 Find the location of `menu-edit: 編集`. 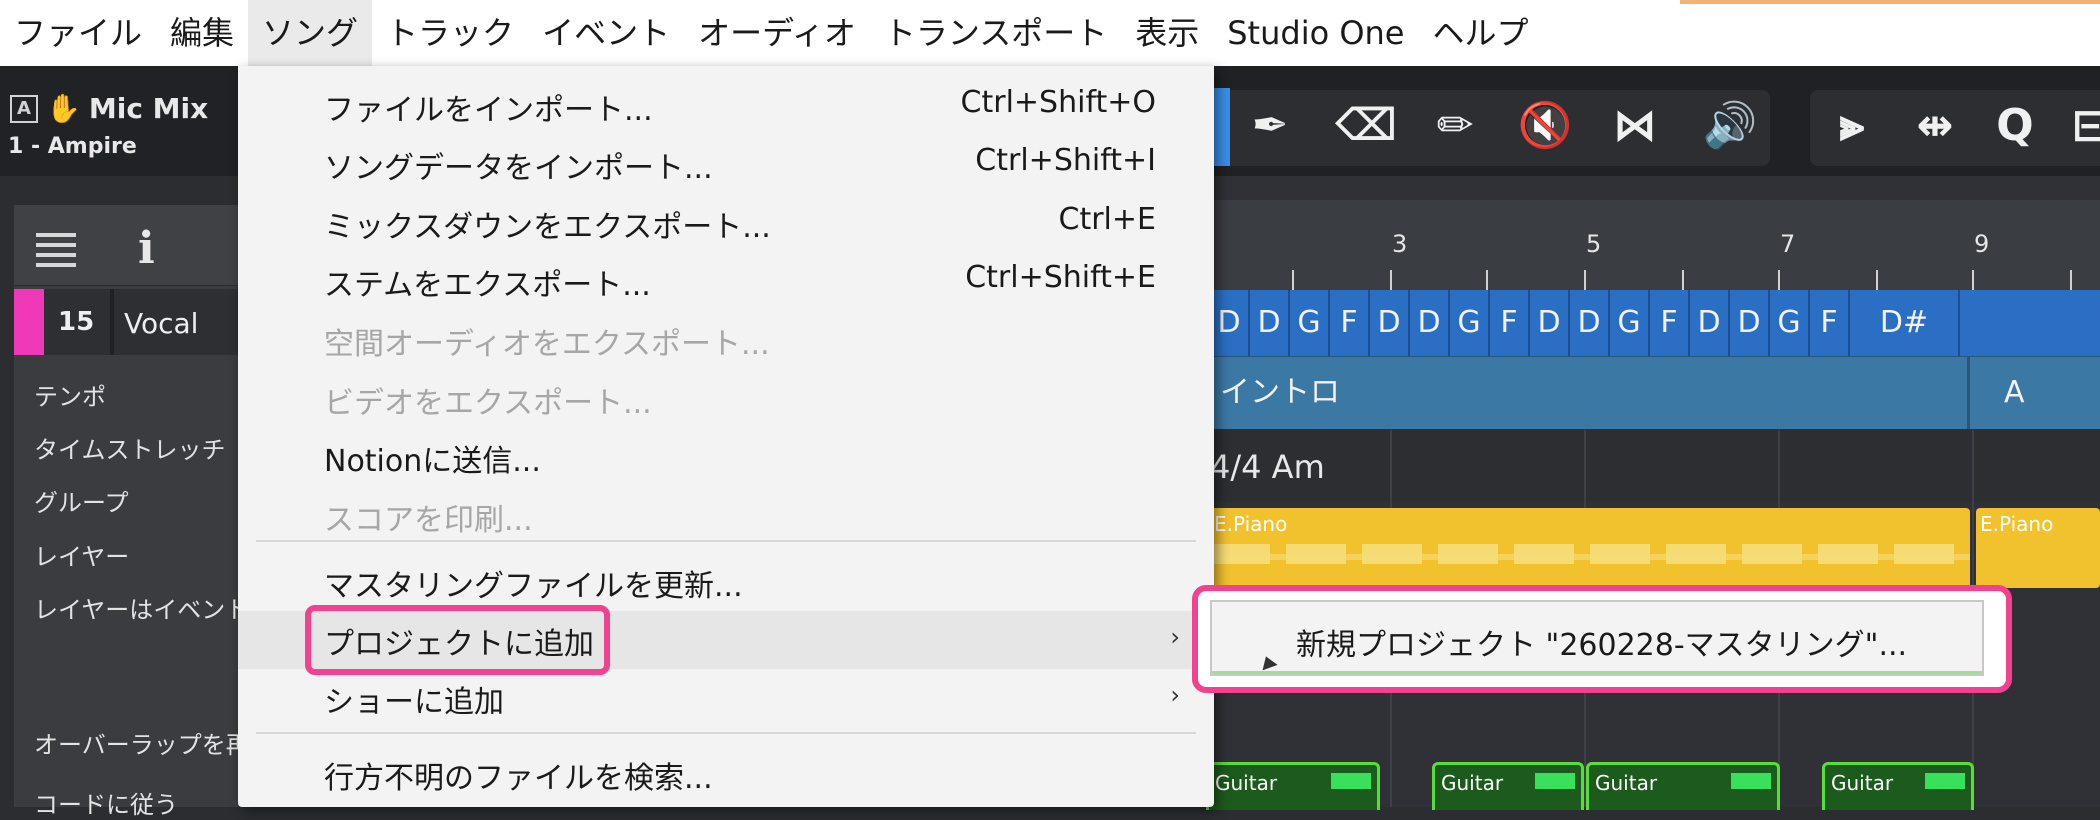

menu-edit: 編集 is located at coordinates (202, 33).